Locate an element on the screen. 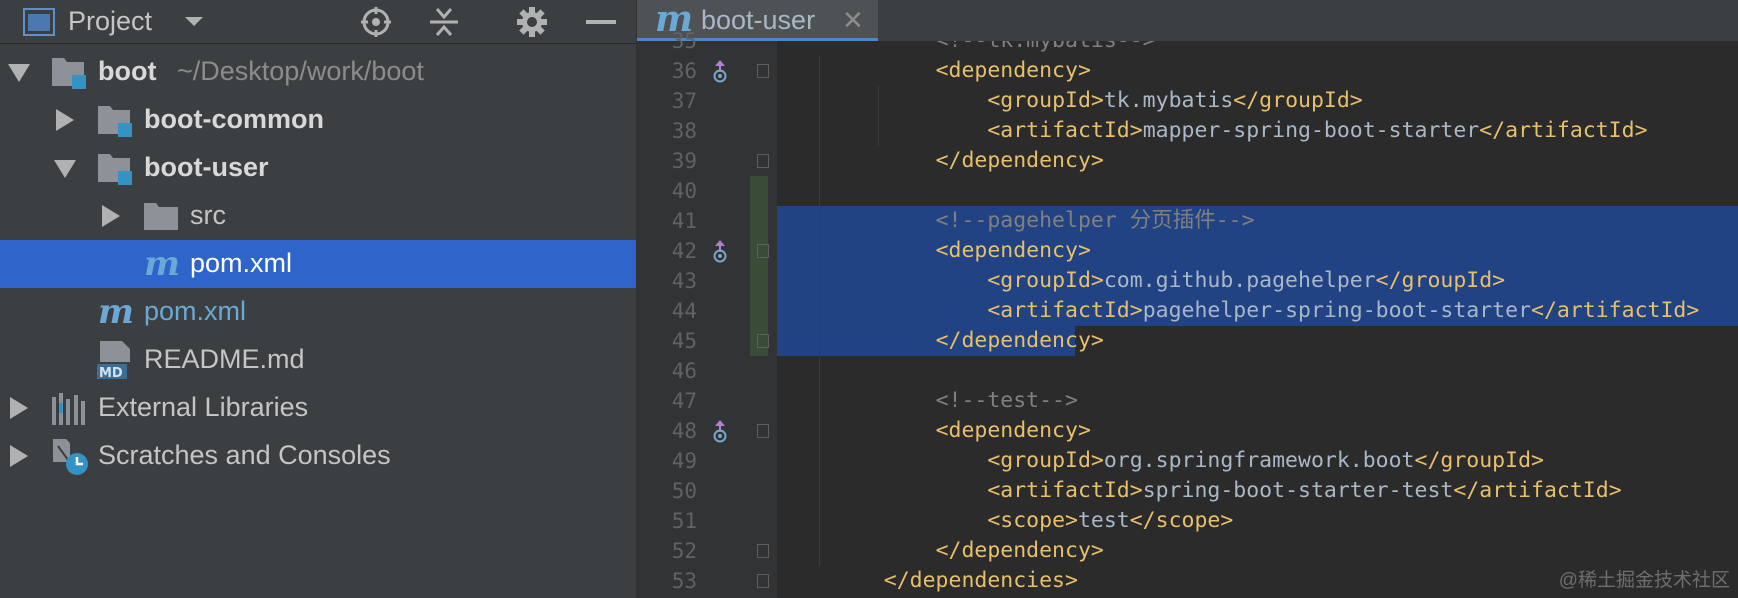  tree-item-readme: MD README.md is located at coordinates (318, 360).